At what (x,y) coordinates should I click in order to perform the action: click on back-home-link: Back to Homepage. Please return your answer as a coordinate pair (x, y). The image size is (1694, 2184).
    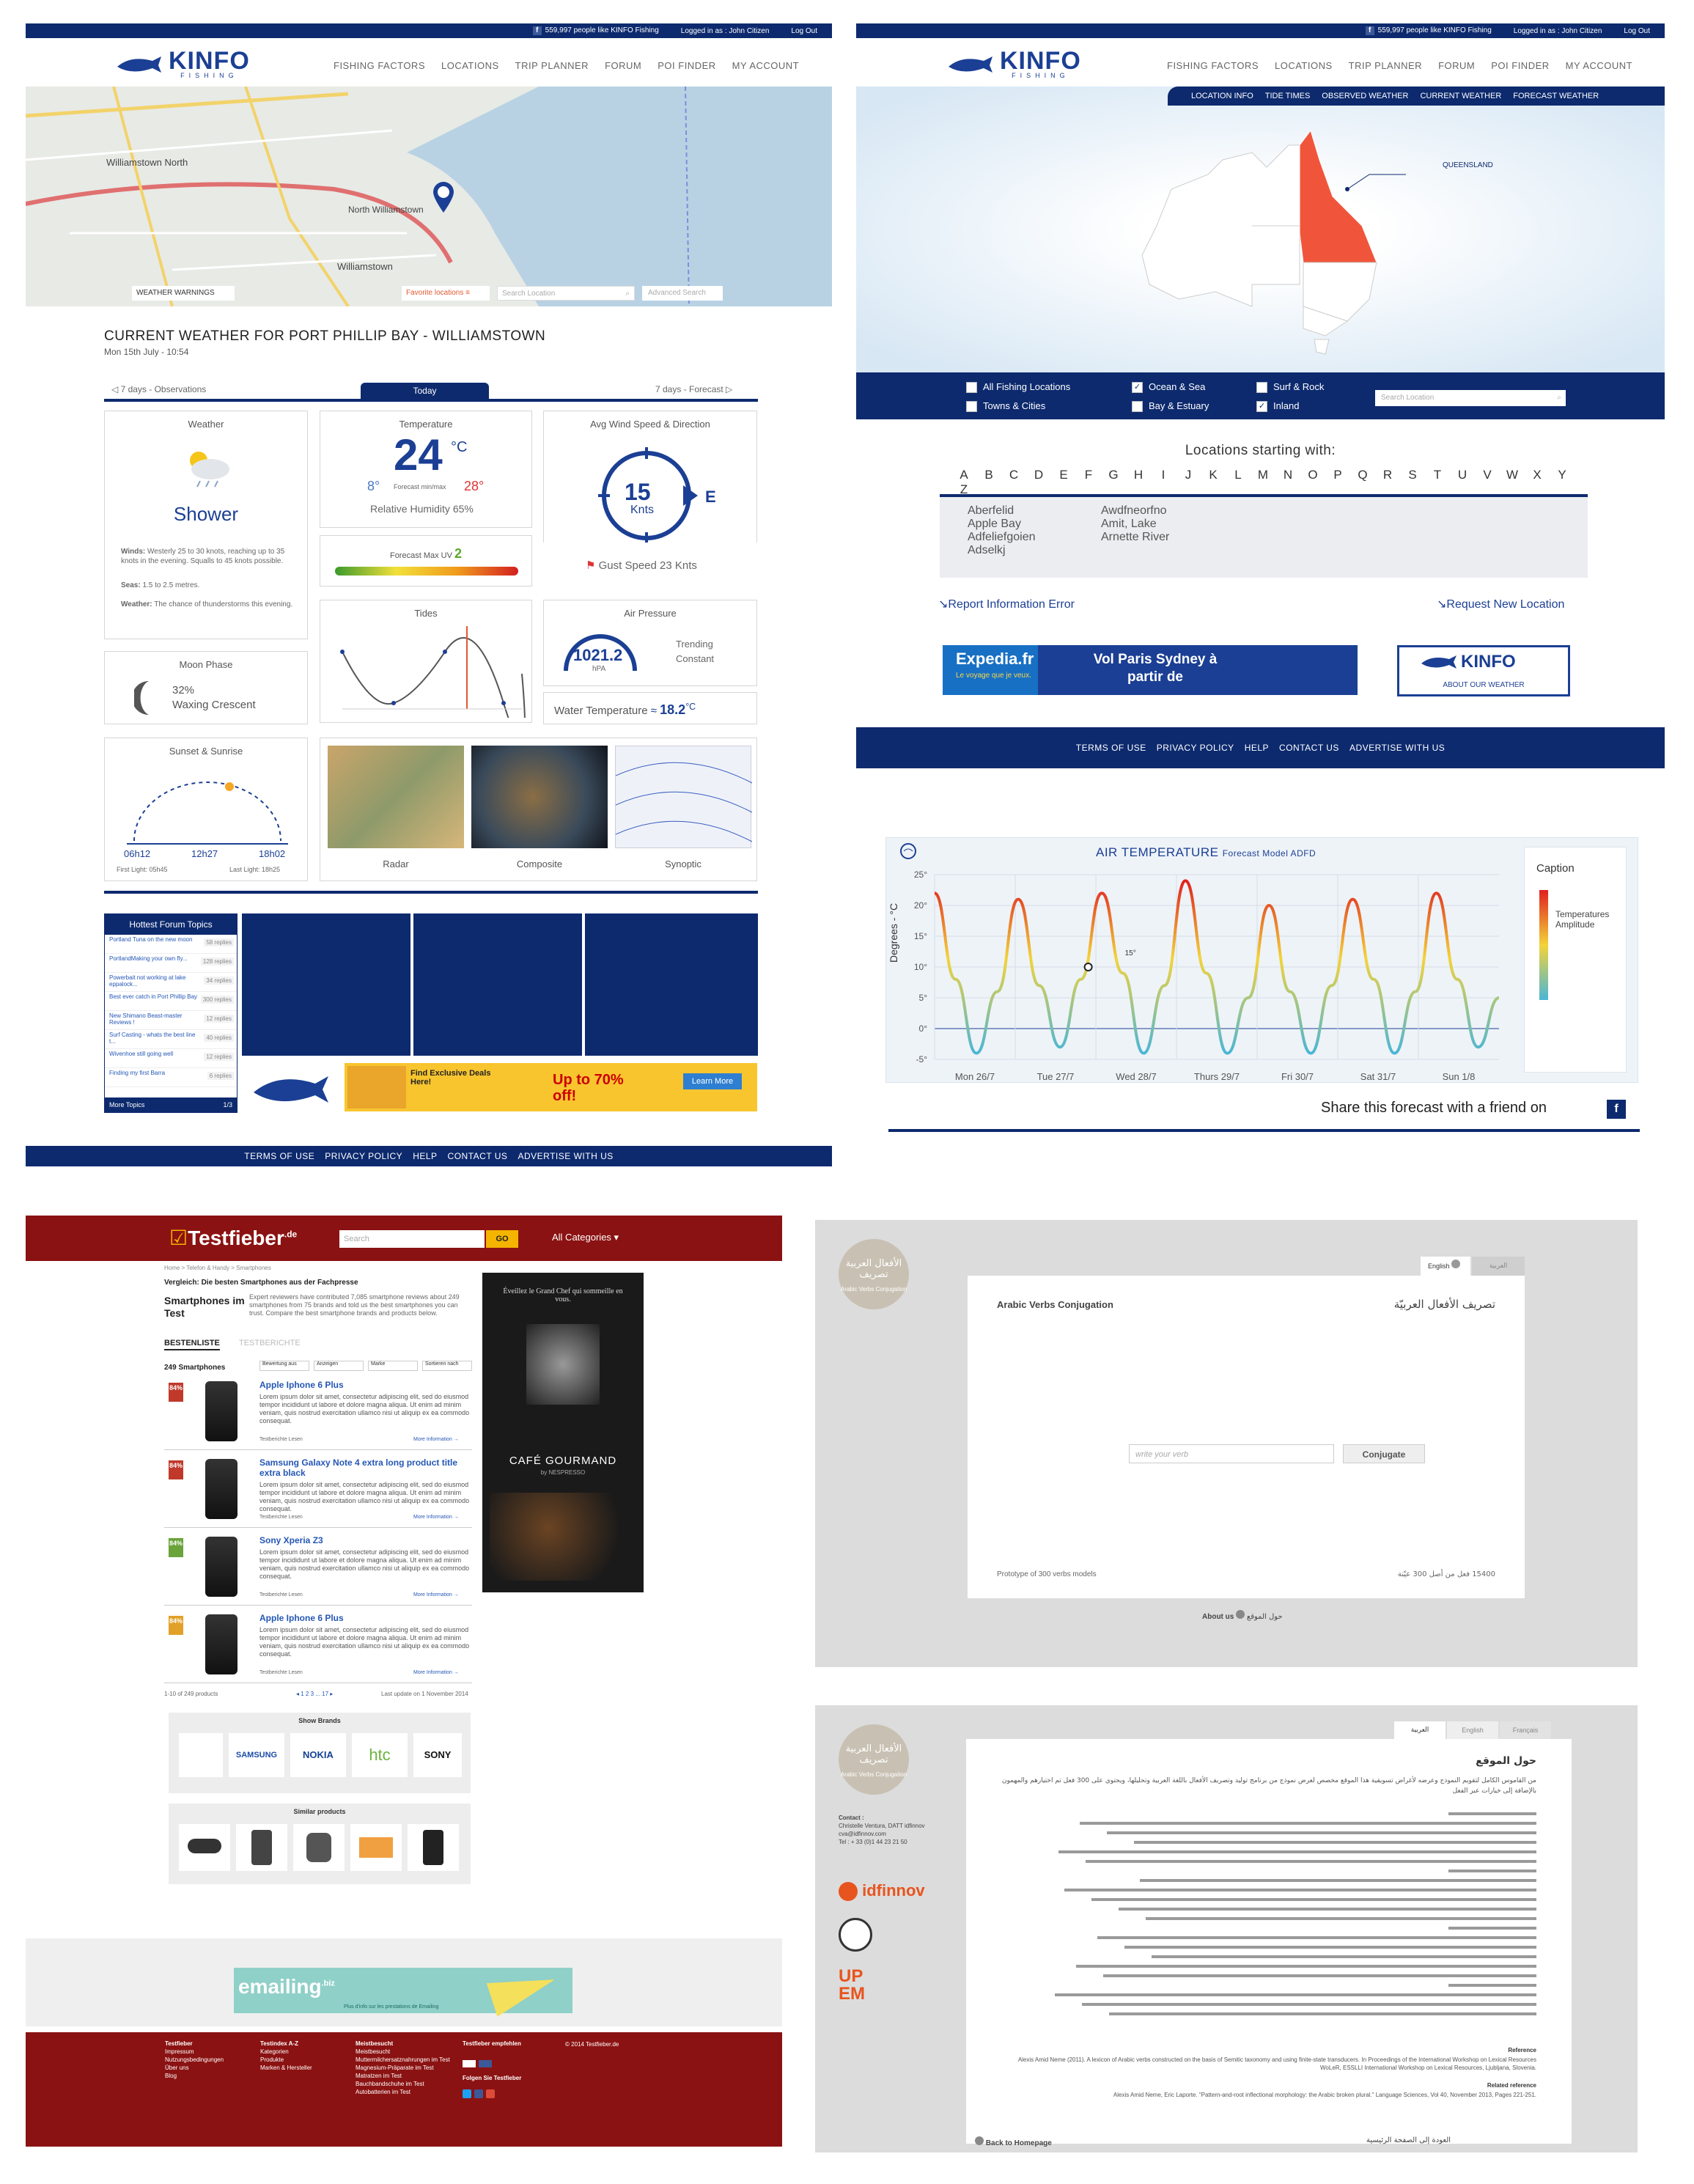
    Looking at the image, I should click on (1013, 2141).